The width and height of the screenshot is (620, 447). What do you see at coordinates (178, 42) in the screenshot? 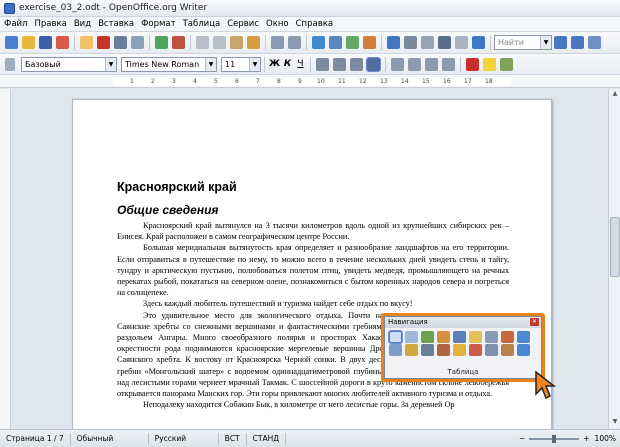
I see `autospell-icon` at bounding box center [178, 42].